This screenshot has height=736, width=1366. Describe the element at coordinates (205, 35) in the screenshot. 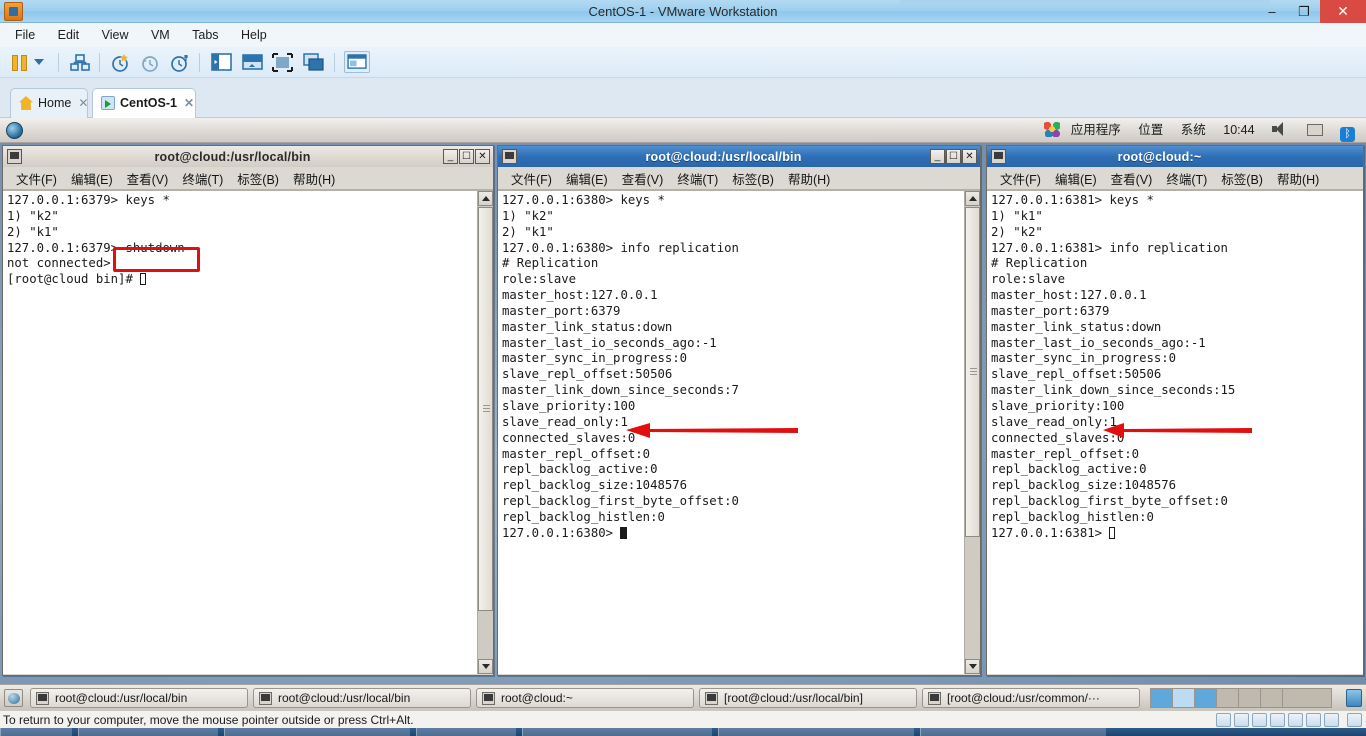

I see `menu-tabs: Tabs` at that location.